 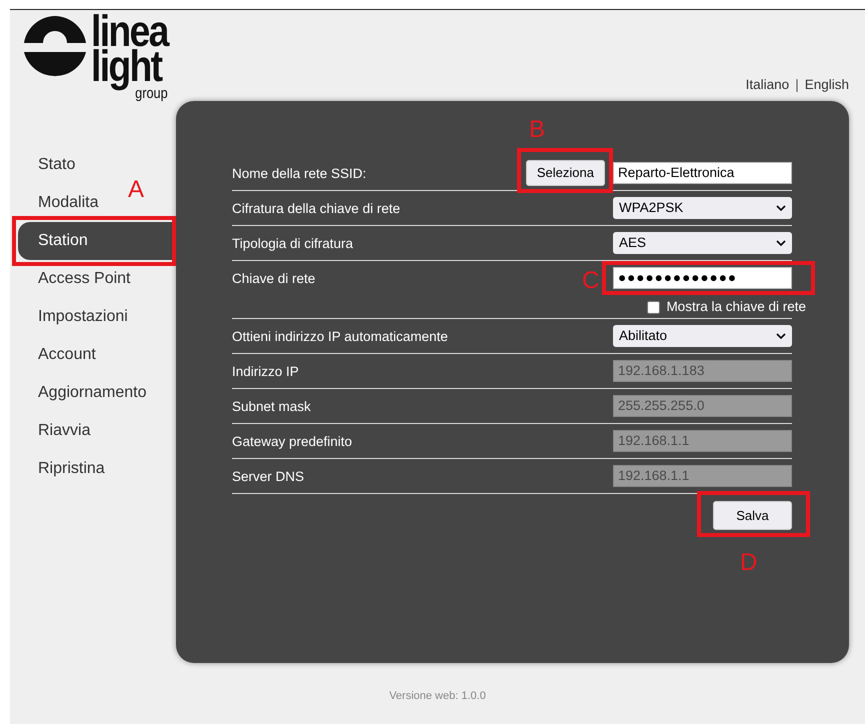 I want to click on sidebar-item: Account, so click(x=62, y=355).